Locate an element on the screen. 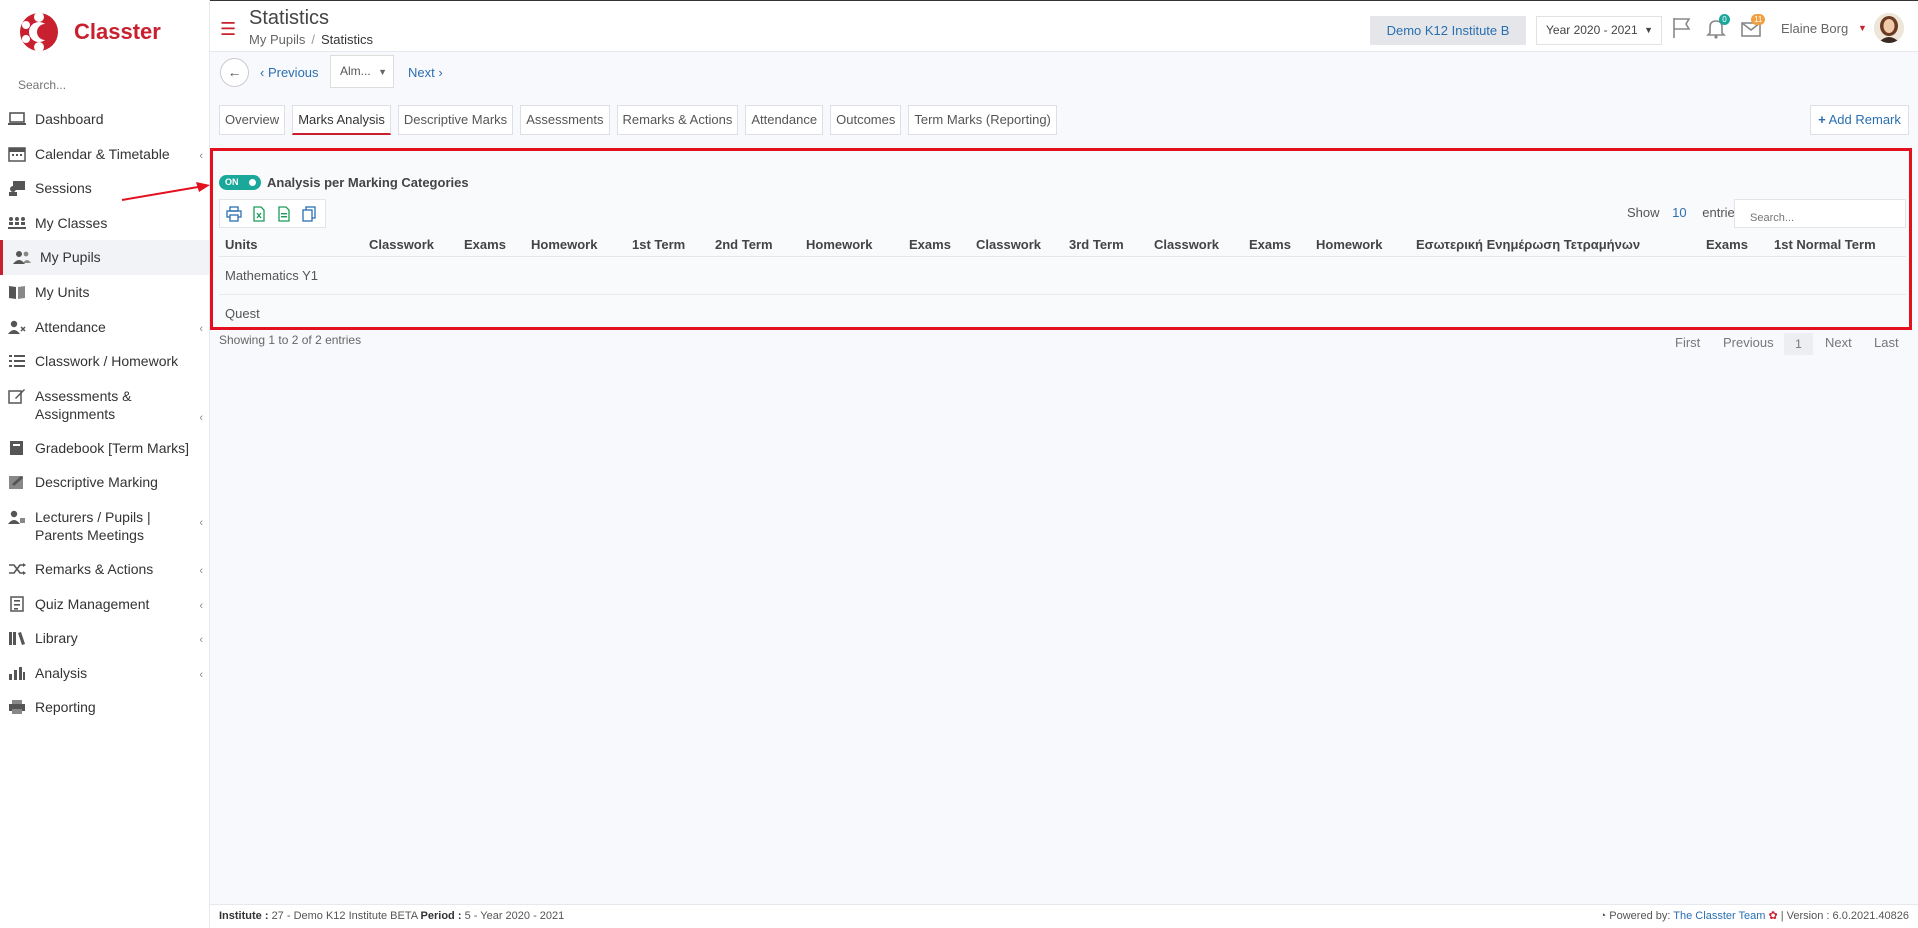 The height and width of the screenshot is (928, 1918). column-header: Units is located at coordinates (241, 244).